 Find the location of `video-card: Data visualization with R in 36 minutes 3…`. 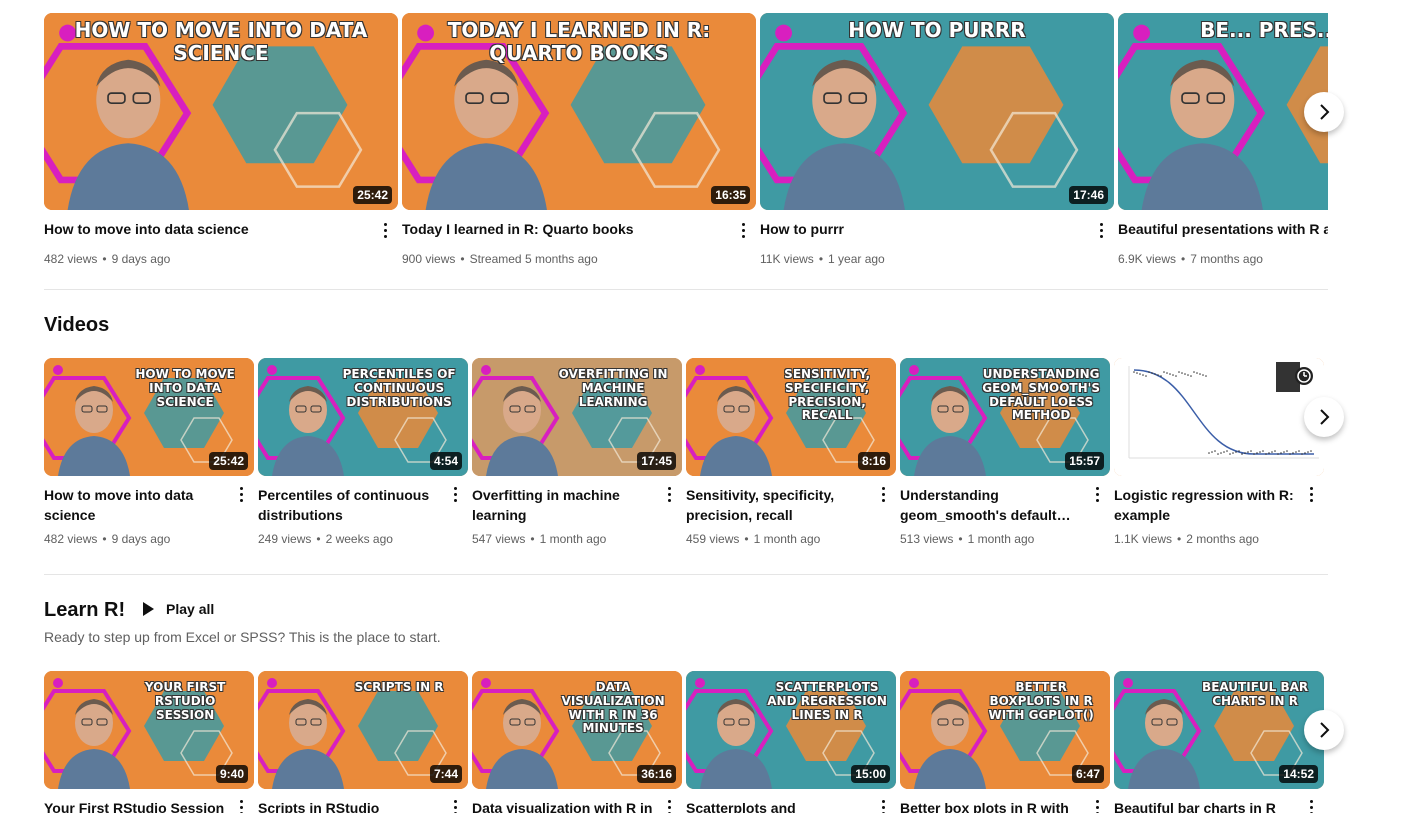

video-card: Data visualization with R in 36 minutes 3… is located at coordinates (577, 742).